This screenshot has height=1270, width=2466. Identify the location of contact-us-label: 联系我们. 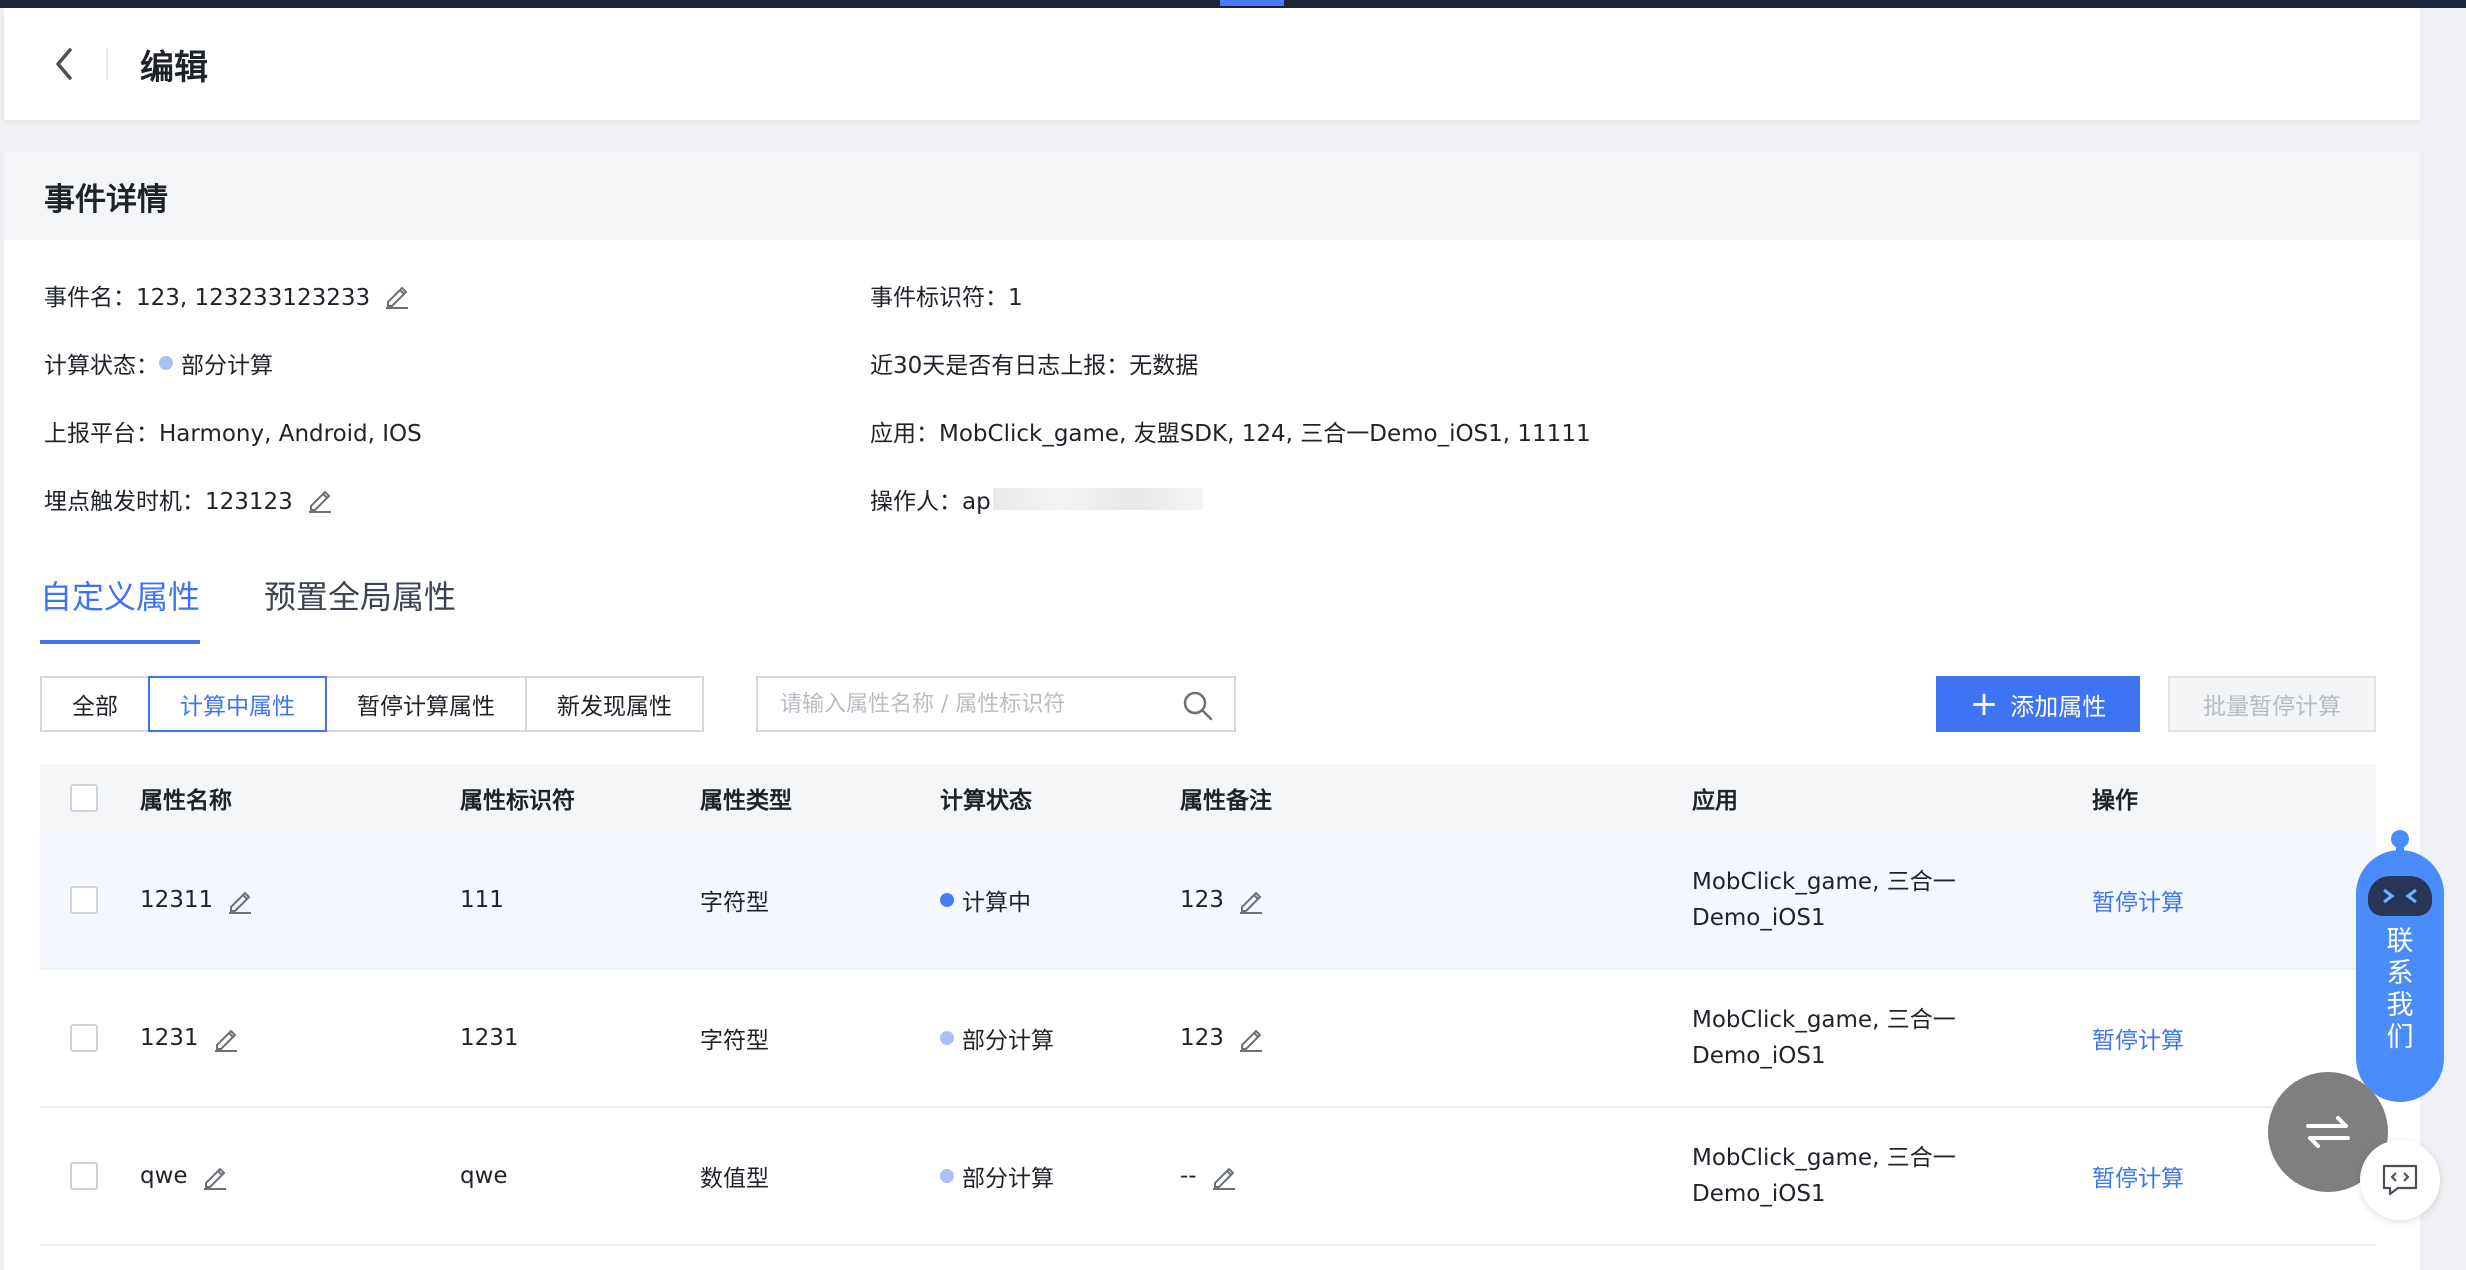
(2400, 989).